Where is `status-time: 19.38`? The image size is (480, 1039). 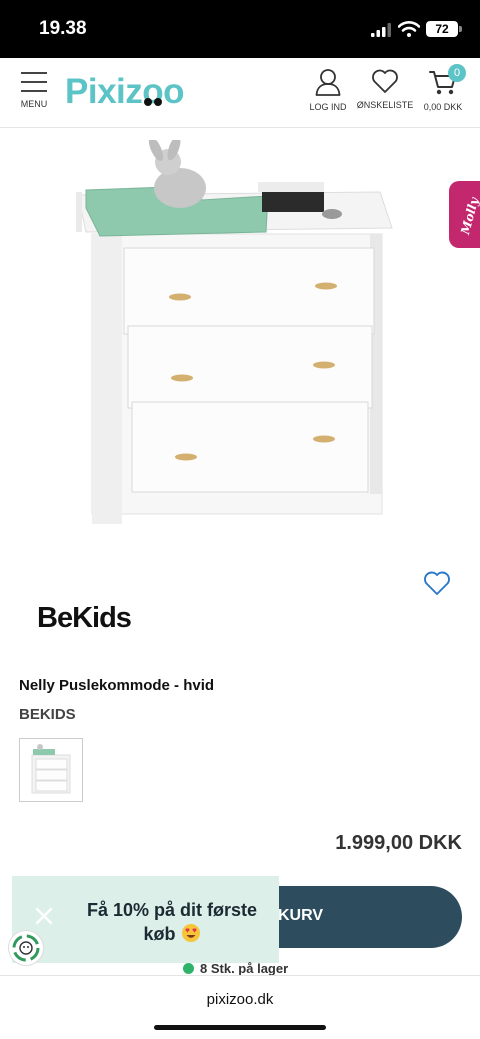
status-time: 19.38 is located at coordinates (63, 28).